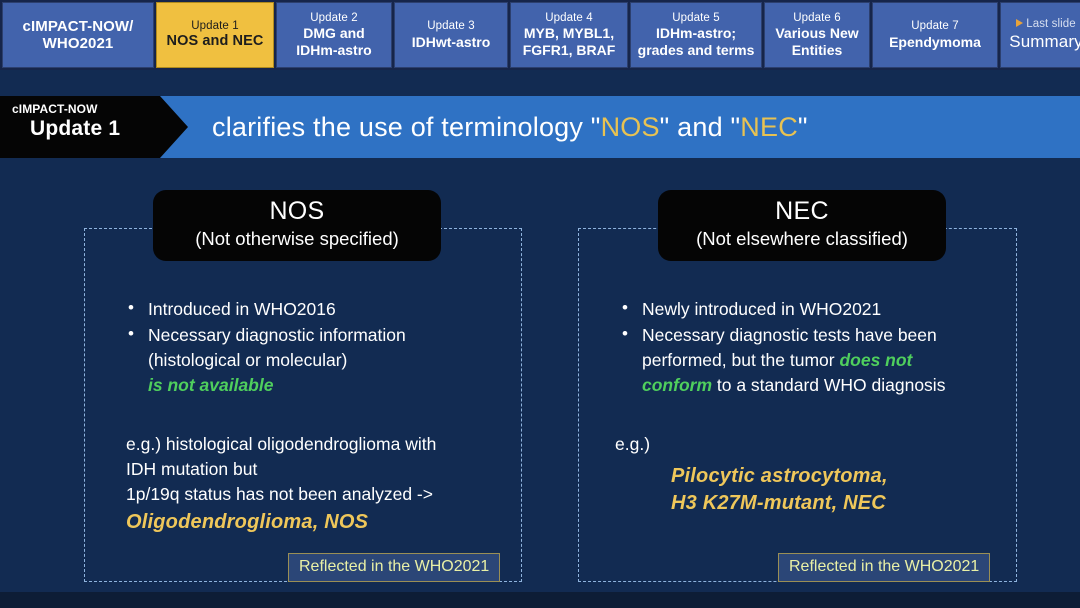 The image size is (1080, 608). Describe the element at coordinates (55, 109) in the screenshot. I see `banner-tag-small-label: cIMPACT-NOW` at that location.